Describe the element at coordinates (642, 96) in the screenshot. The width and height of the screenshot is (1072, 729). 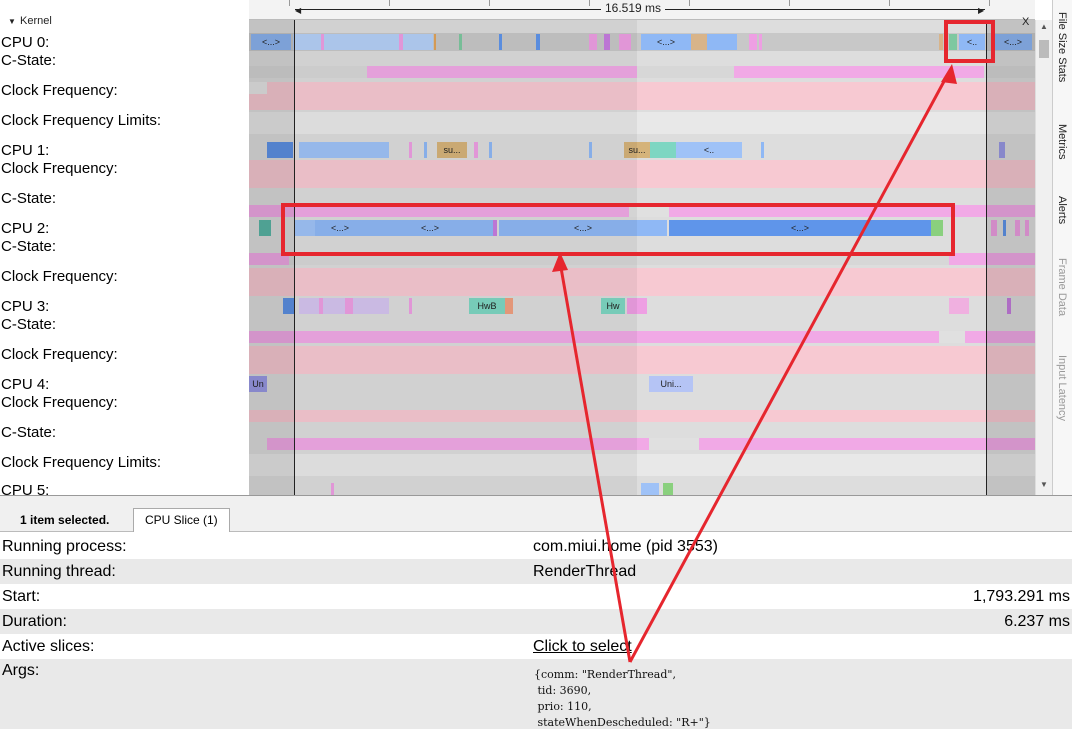
I see `cpu0-clock-frequency-track` at that location.